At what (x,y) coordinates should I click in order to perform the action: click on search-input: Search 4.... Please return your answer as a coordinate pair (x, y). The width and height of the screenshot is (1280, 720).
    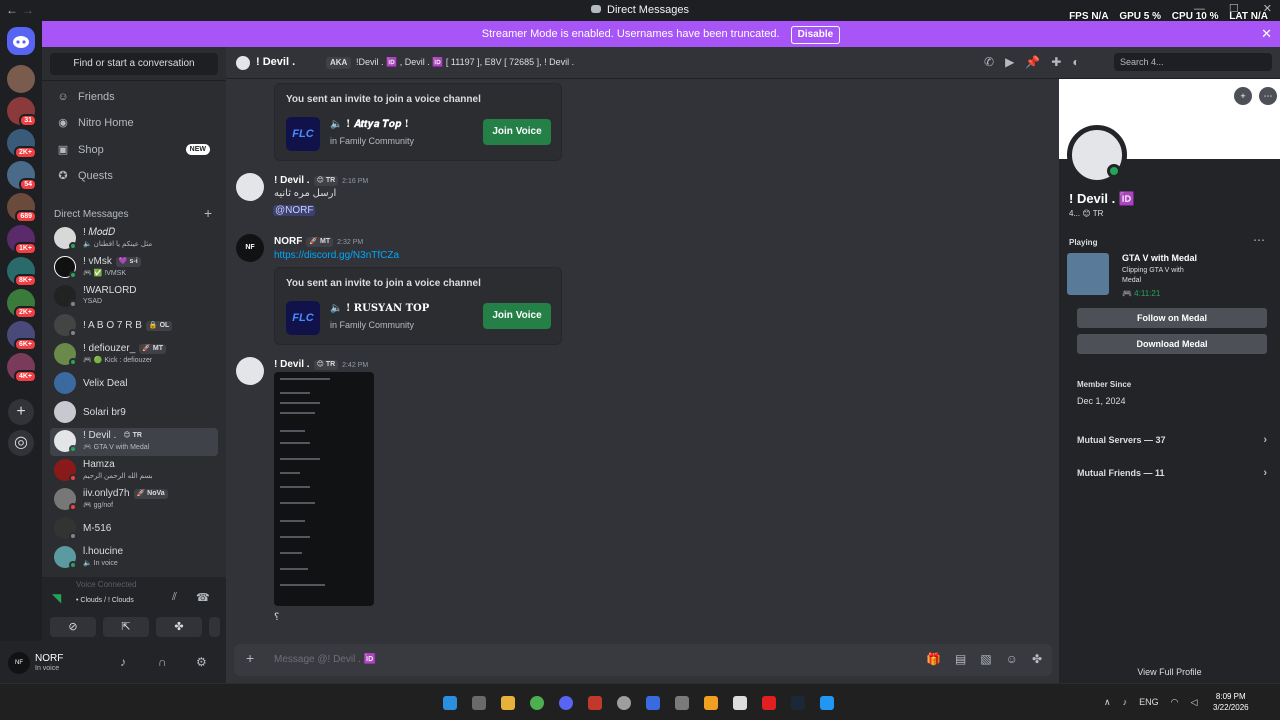
    Looking at the image, I should click on (1193, 62).